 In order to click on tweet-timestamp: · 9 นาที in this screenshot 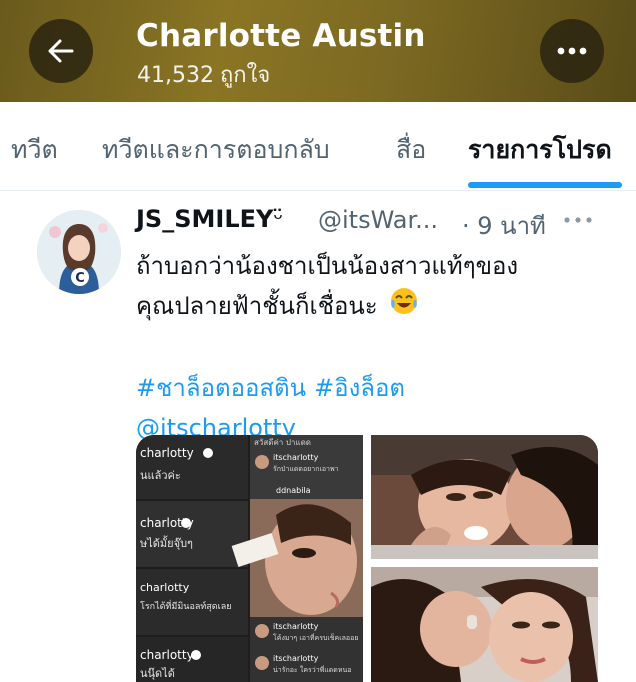, I will do `click(504, 225)`.